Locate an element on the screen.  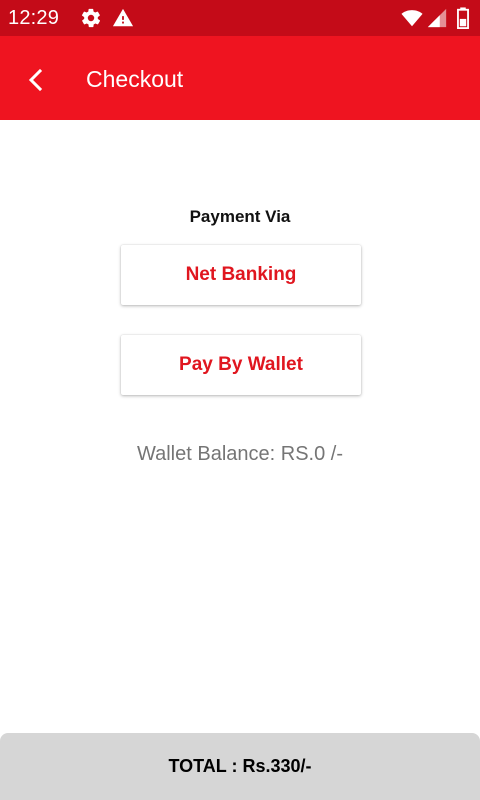
gear-icon is located at coordinates (91, 18).